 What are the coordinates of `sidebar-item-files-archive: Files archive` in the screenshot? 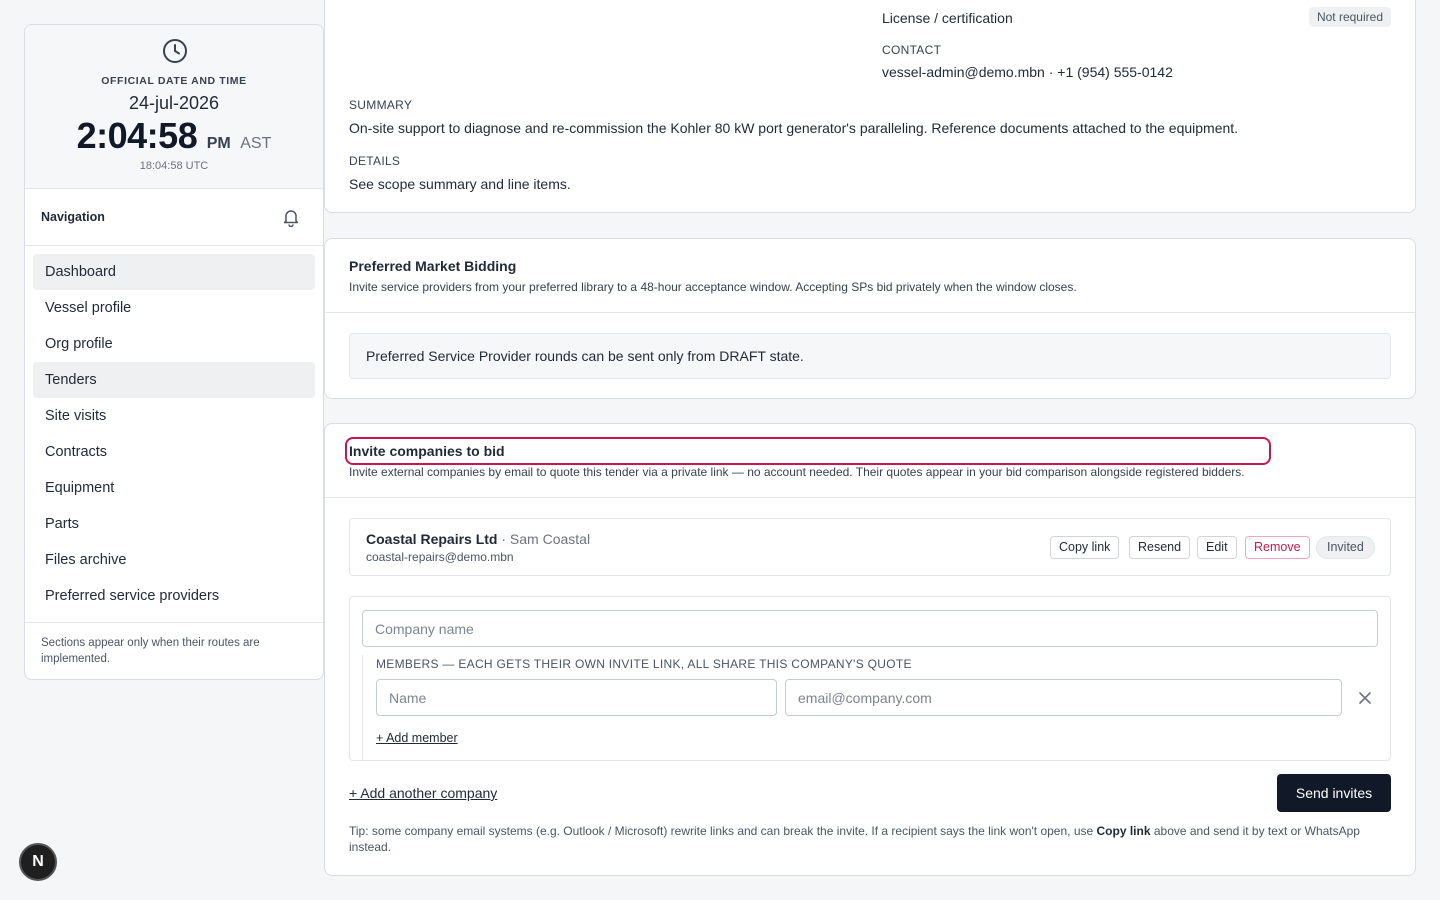 It's located at (174, 560).